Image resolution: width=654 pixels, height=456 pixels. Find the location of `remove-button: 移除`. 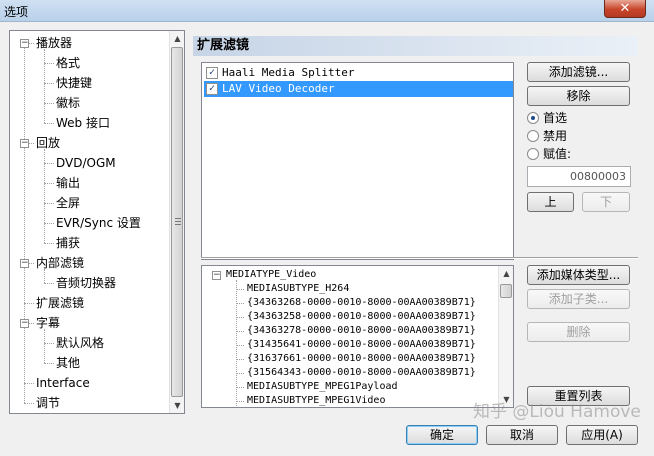

remove-button: 移除 is located at coordinates (578, 96).